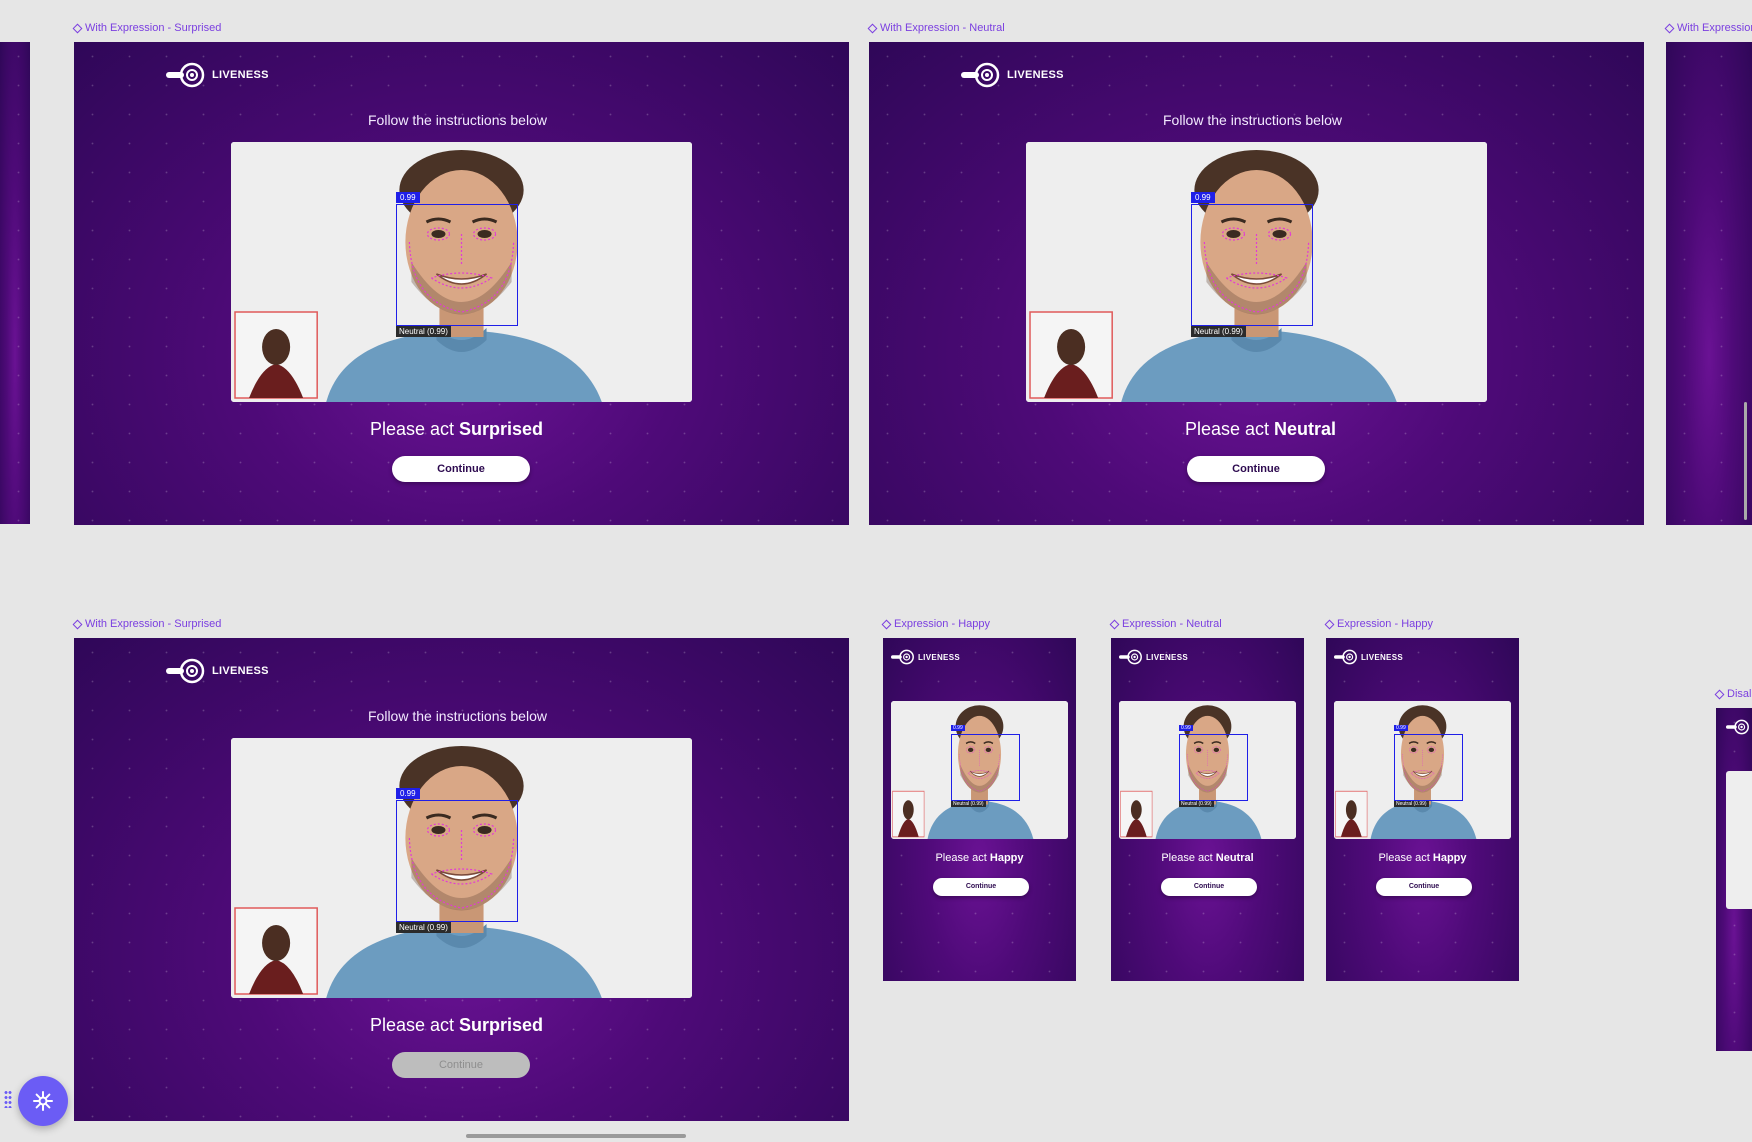  I want to click on frame-partial-left, so click(15, 283).